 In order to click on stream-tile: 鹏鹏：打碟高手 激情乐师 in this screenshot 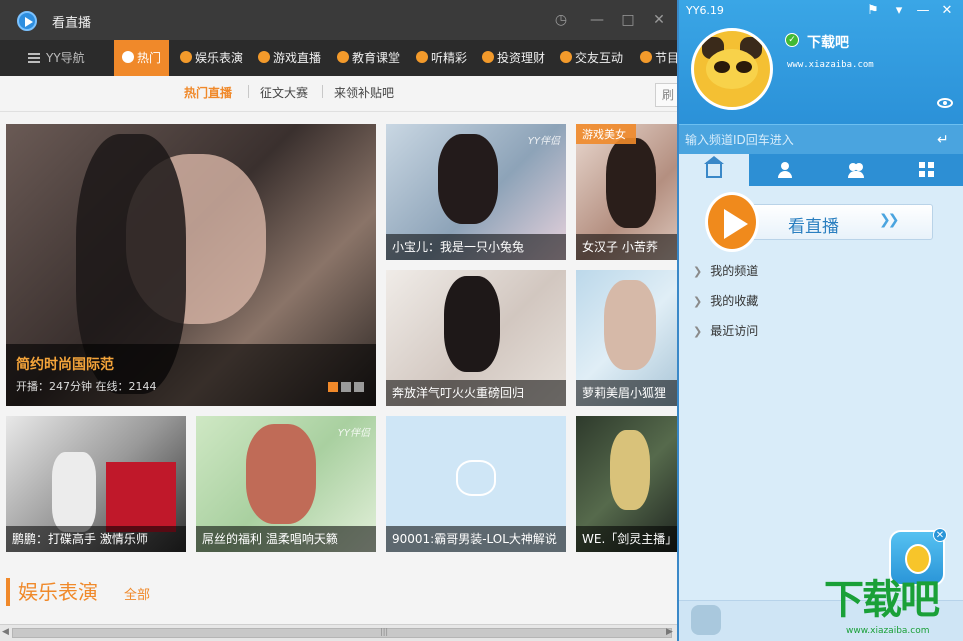, I will do `click(96, 484)`.